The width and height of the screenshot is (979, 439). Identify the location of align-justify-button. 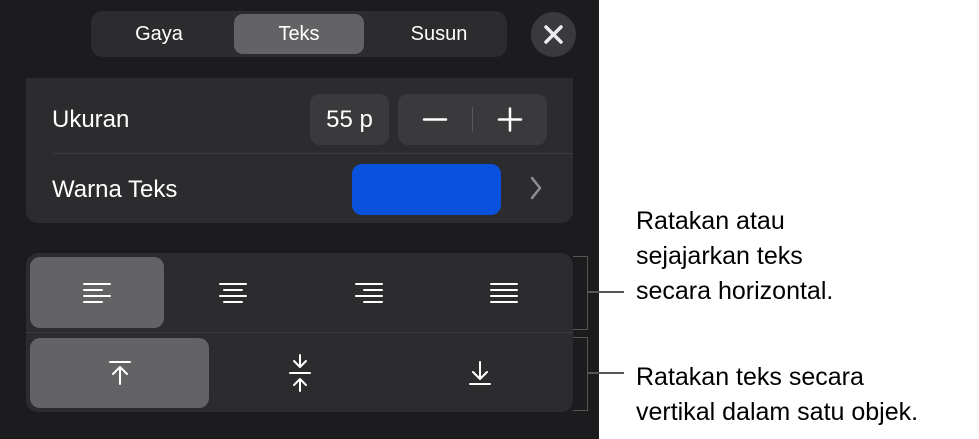
(503, 292).